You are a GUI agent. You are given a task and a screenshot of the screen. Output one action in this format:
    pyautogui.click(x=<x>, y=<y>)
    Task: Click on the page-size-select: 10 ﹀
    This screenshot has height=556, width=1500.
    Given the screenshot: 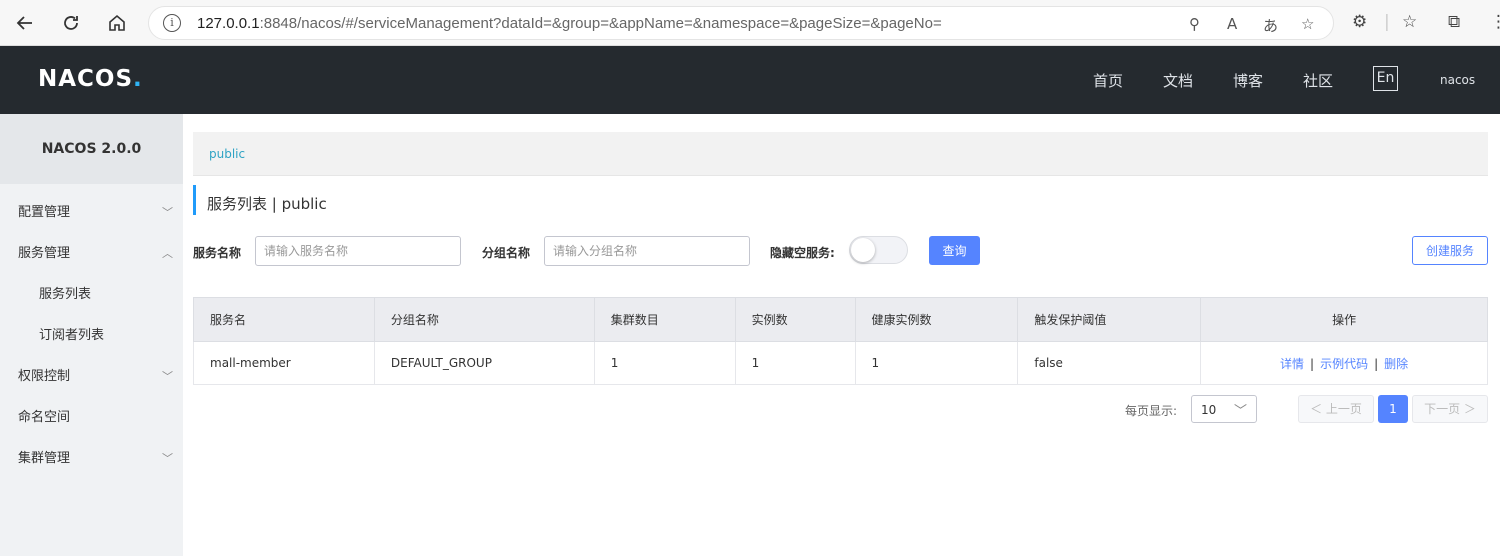 What is the action you would take?
    pyautogui.click(x=1224, y=409)
    